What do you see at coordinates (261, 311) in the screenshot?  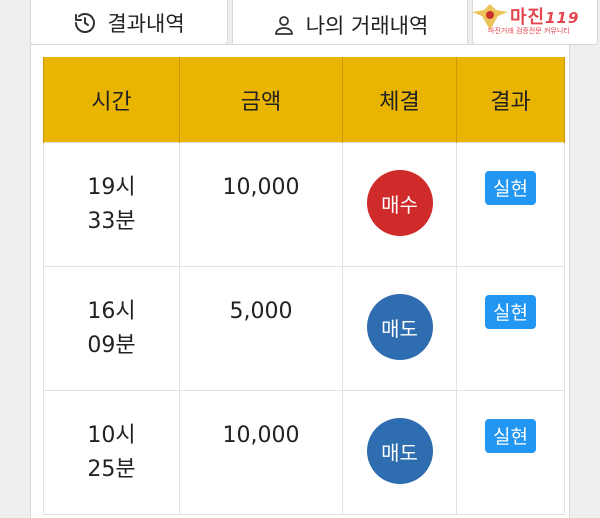 I see `amount-value: 5,000` at bounding box center [261, 311].